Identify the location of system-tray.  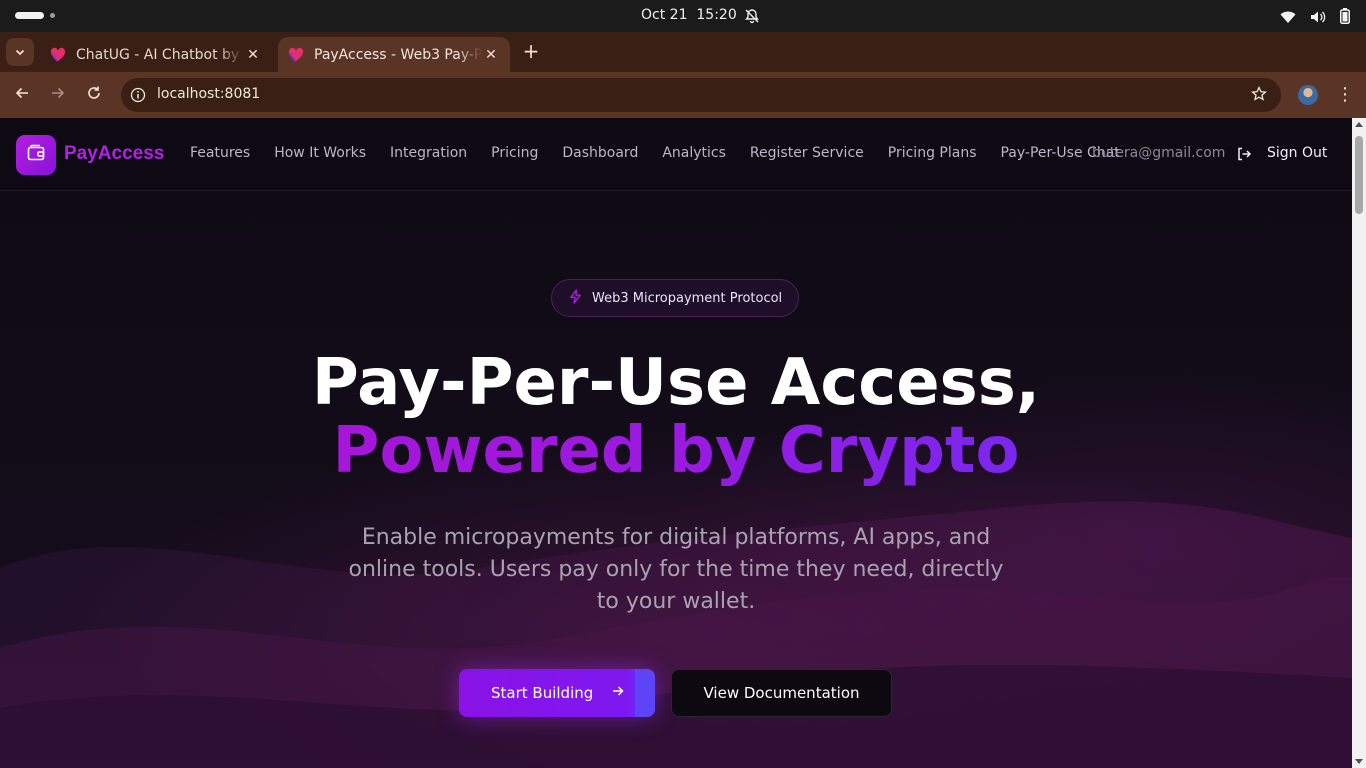
(1315, 18).